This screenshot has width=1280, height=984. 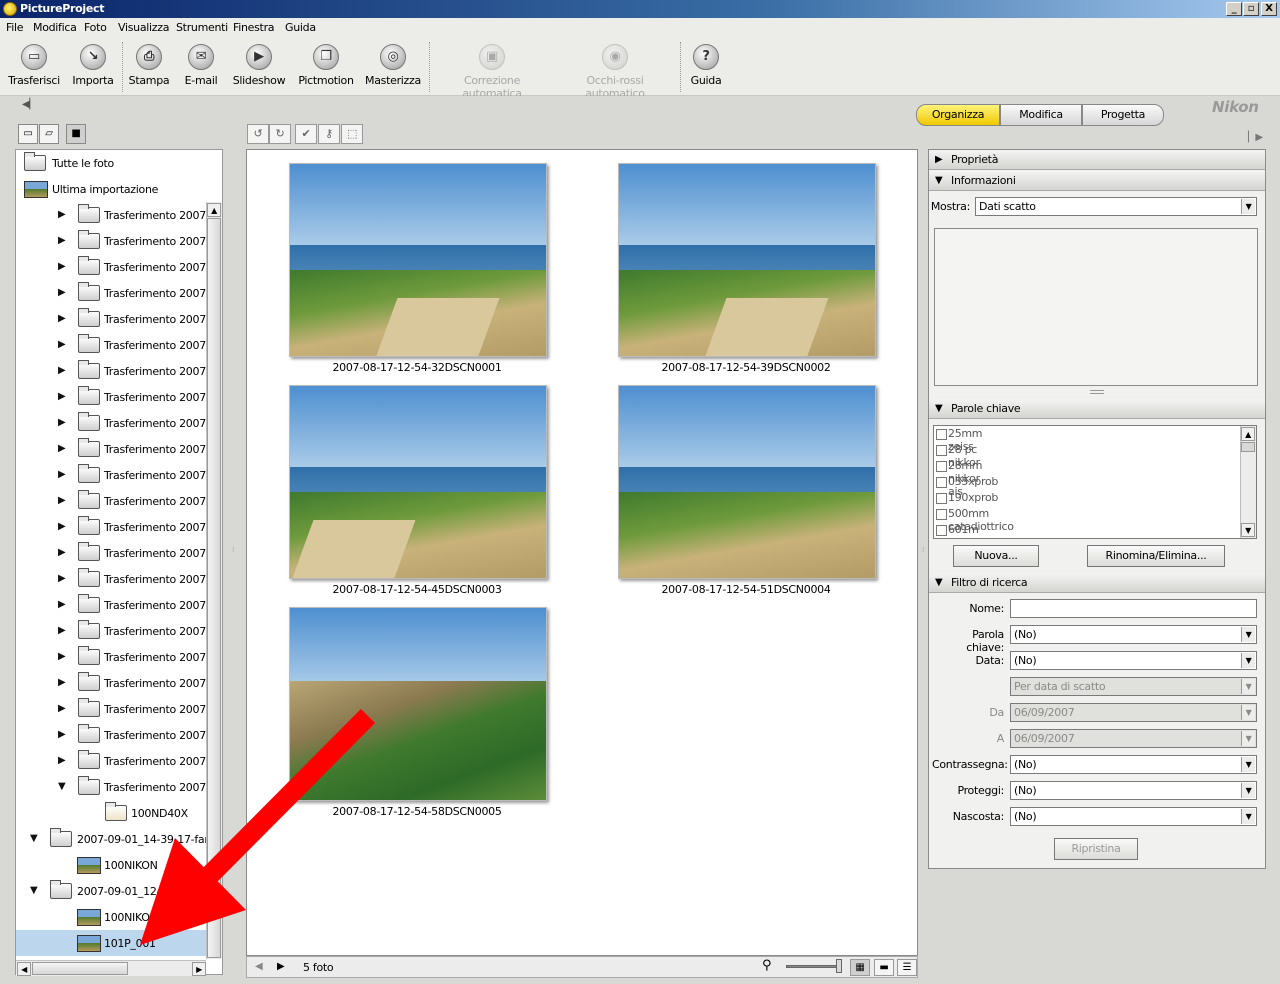 What do you see at coordinates (286, 798) in the screenshot?
I see `arrow-shaft` at bounding box center [286, 798].